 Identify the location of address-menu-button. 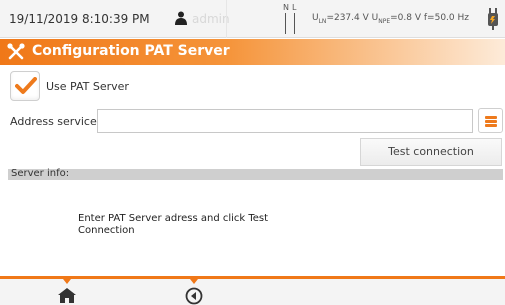
(490, 120).